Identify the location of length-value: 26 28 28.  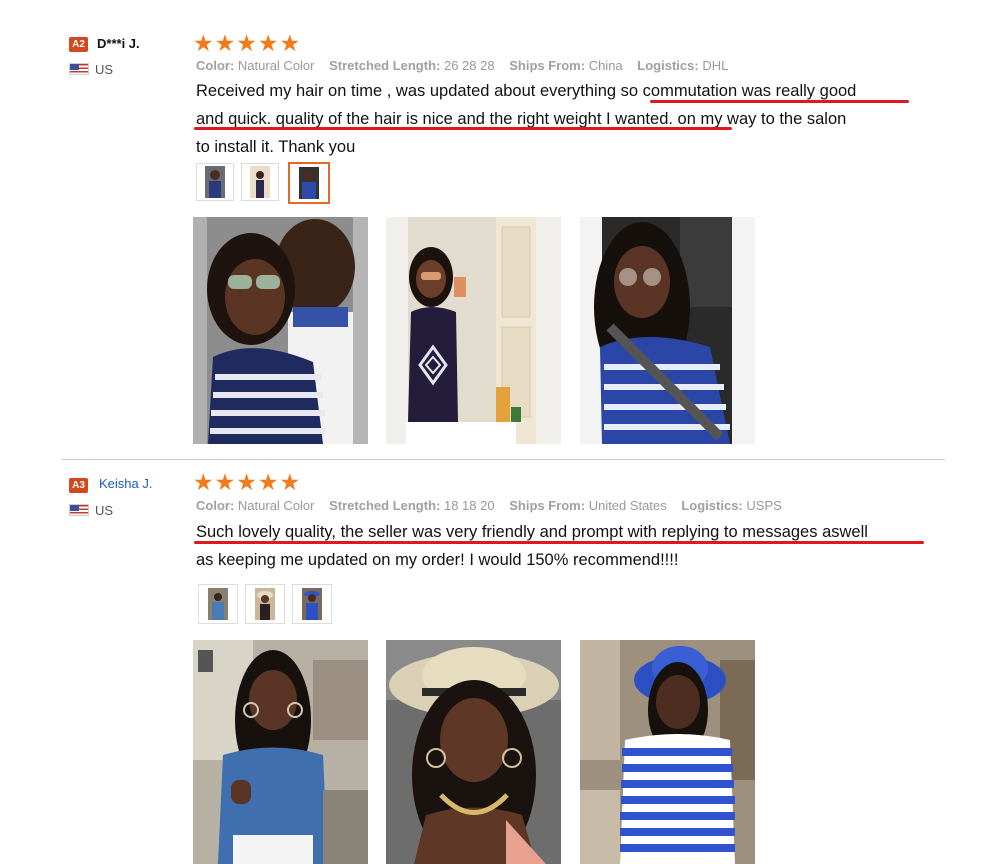
(469, 65).